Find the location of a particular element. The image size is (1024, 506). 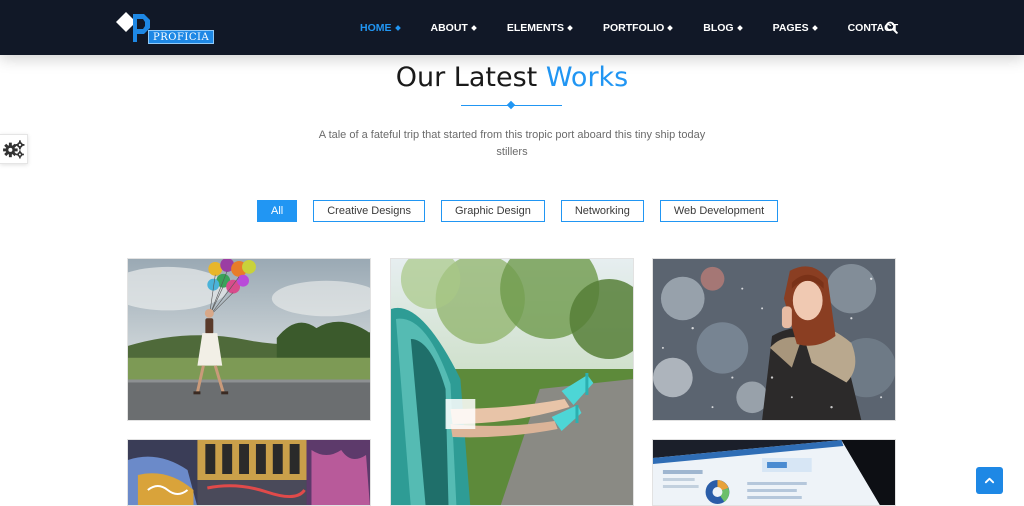

winter-woman-image is located at coordinates (774, 339).